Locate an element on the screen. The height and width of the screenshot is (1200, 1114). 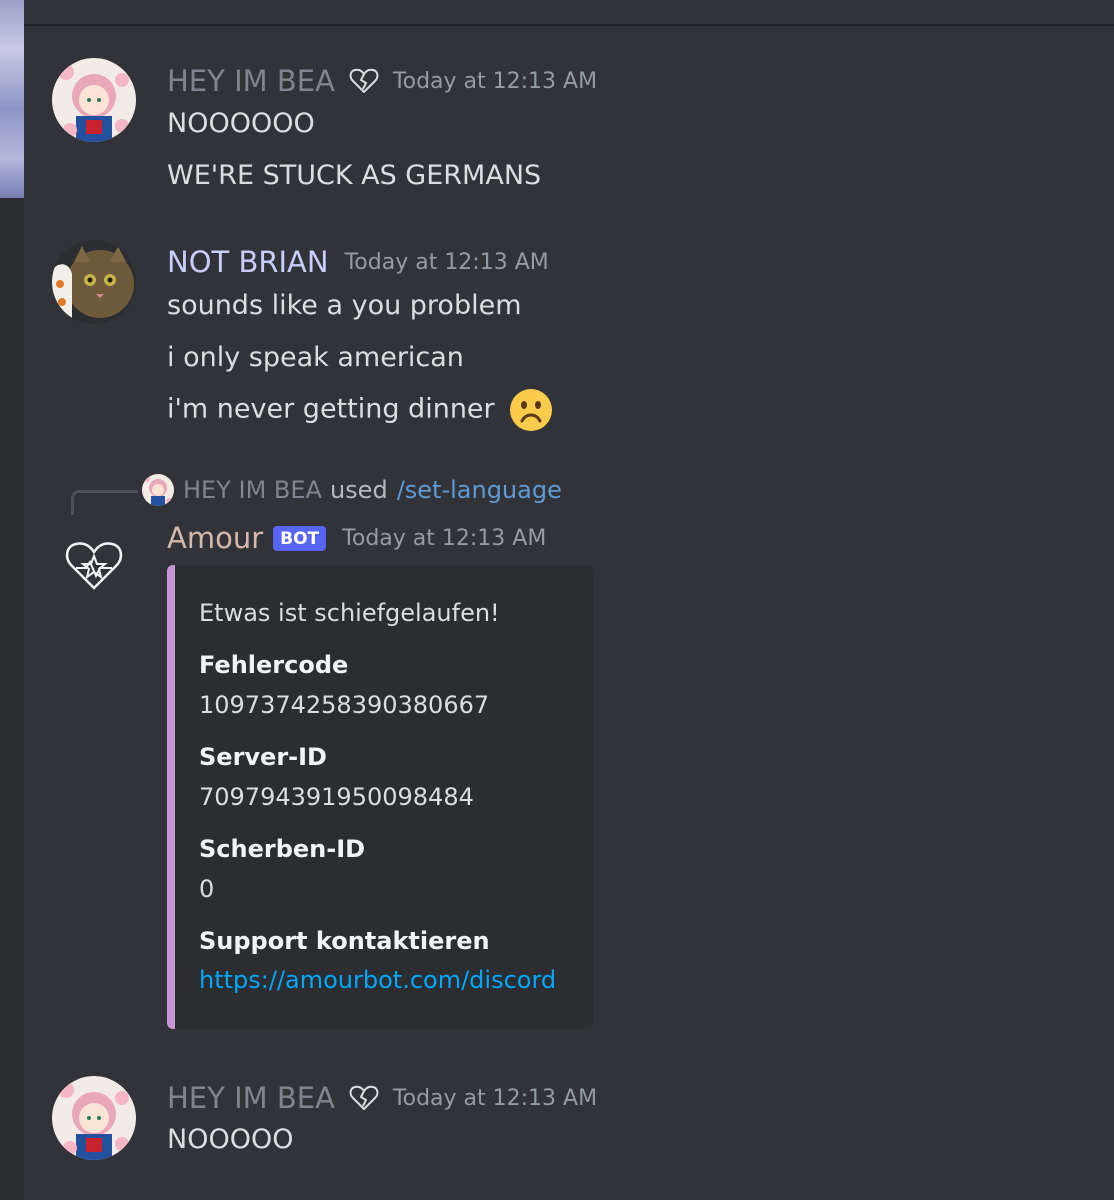
message-text: sounds like a you problem is located at coordinates (344, 305).